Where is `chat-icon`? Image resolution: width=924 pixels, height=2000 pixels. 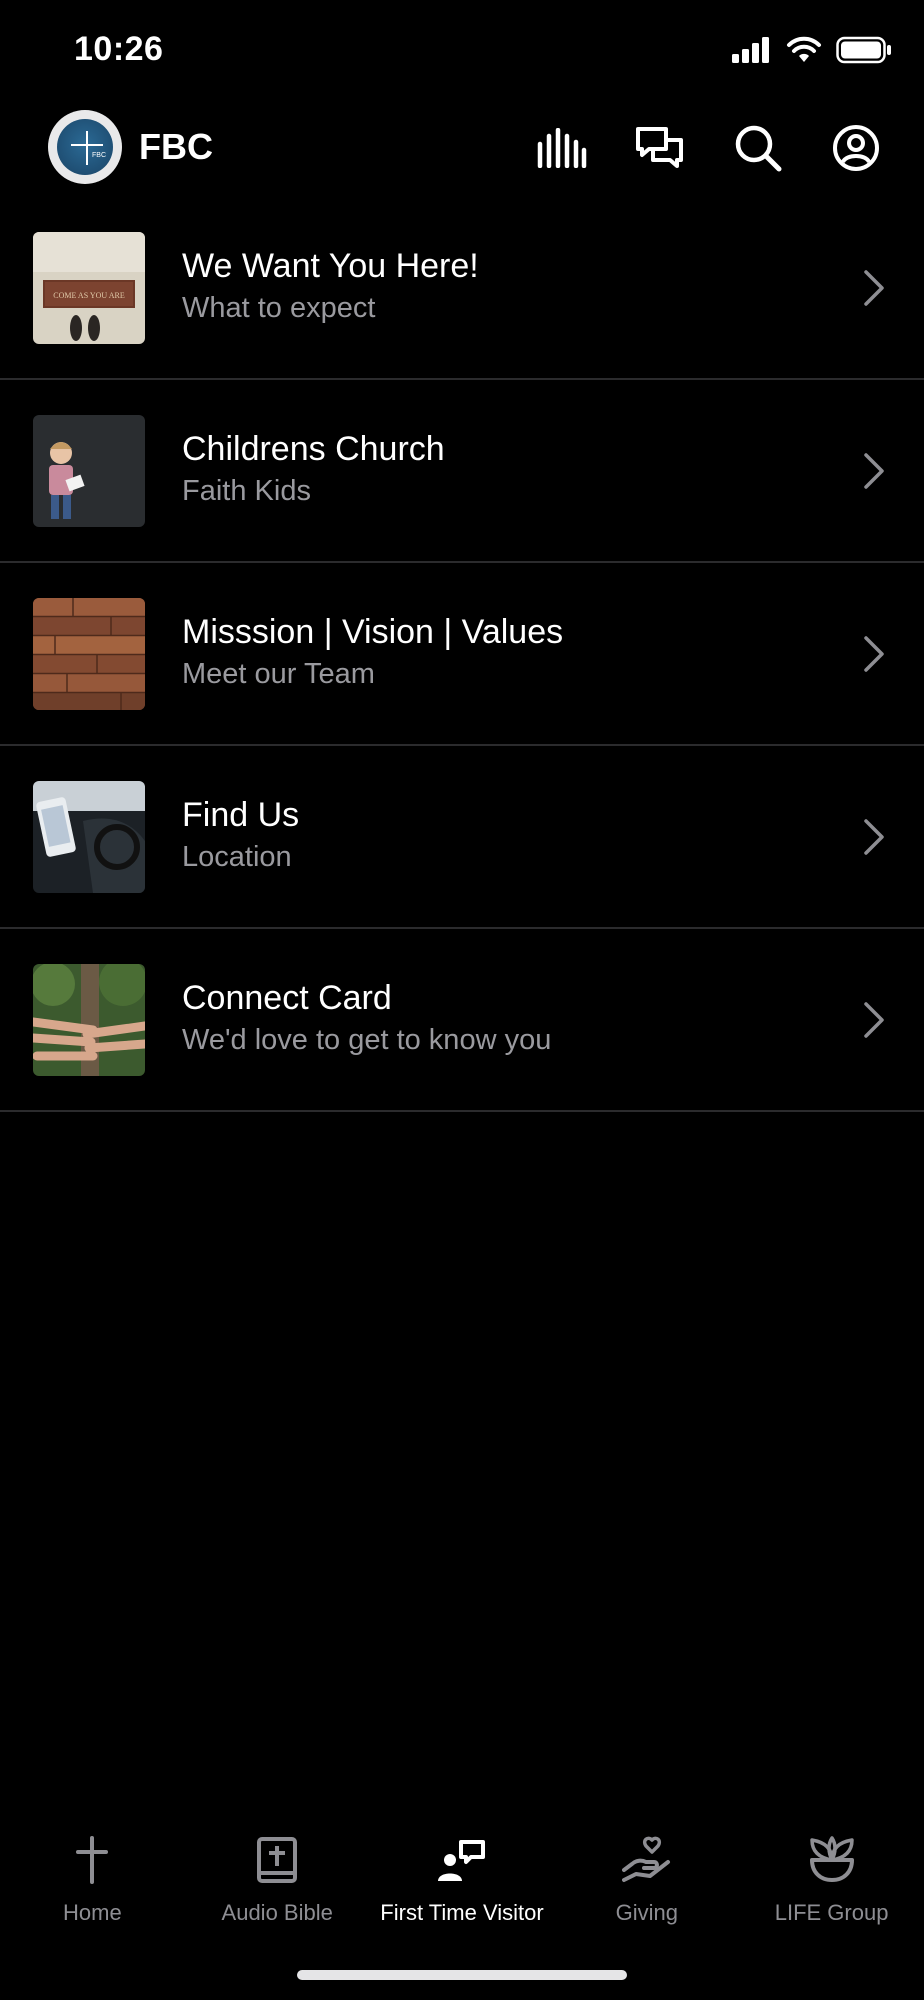 chat-icon is located at coordinates (659, 147).